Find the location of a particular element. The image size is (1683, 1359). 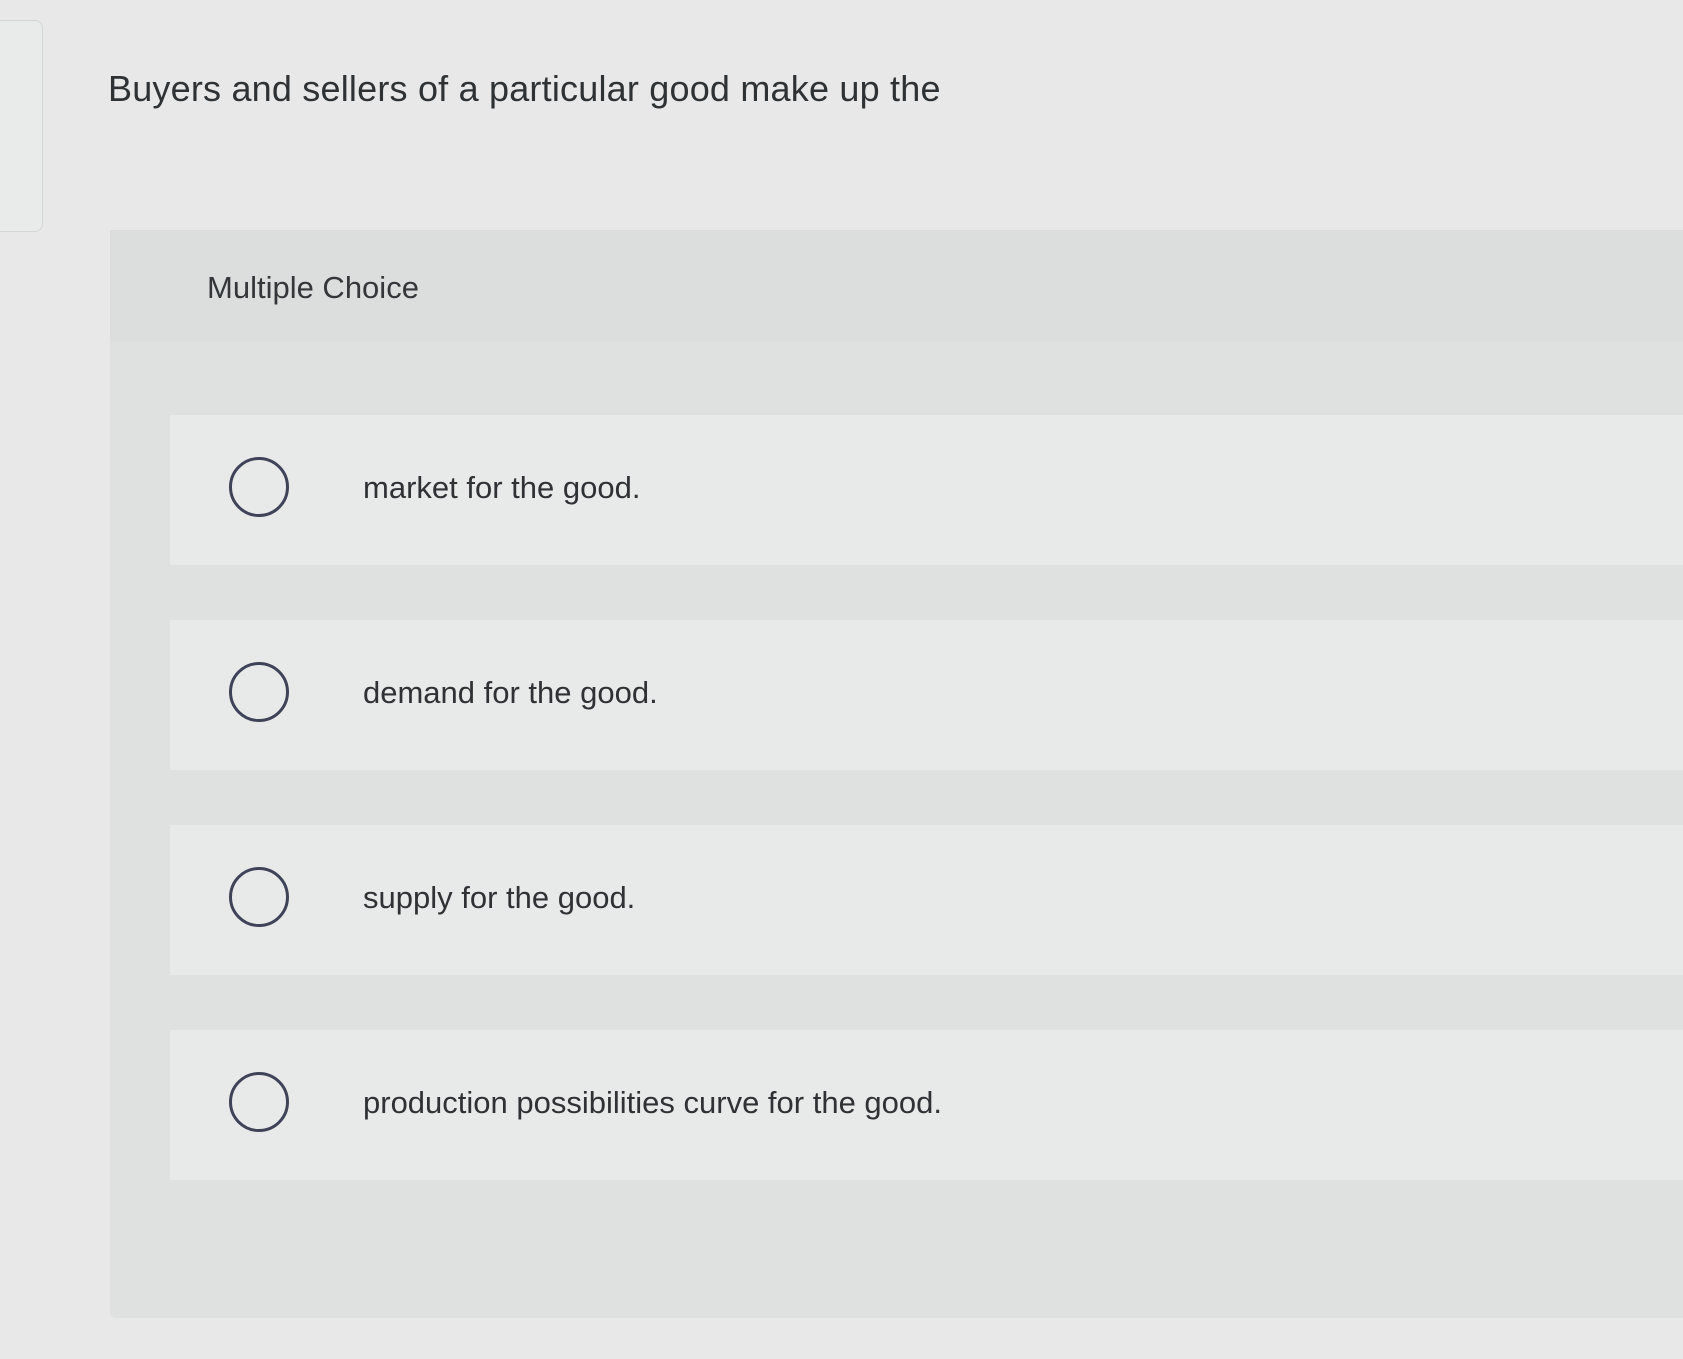

answer-option-label: market for the good. is located at coordinates (502, 487).